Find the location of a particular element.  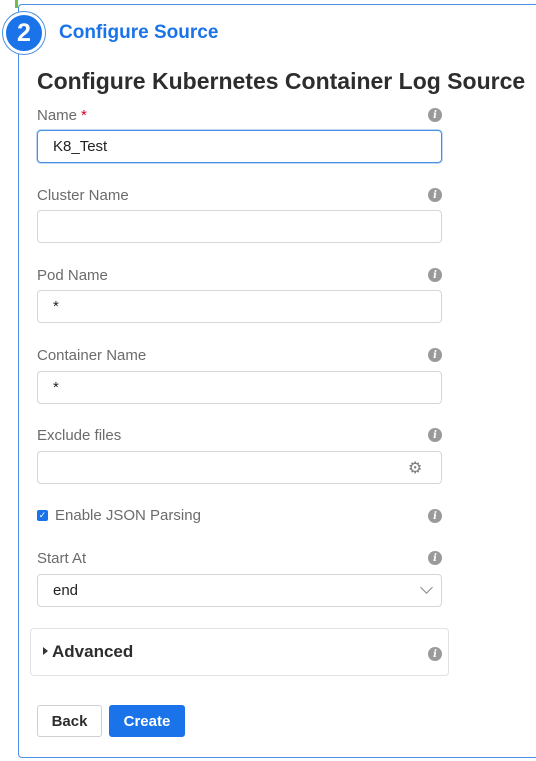

required-asterisk: * is located at coordinates (84, 115).